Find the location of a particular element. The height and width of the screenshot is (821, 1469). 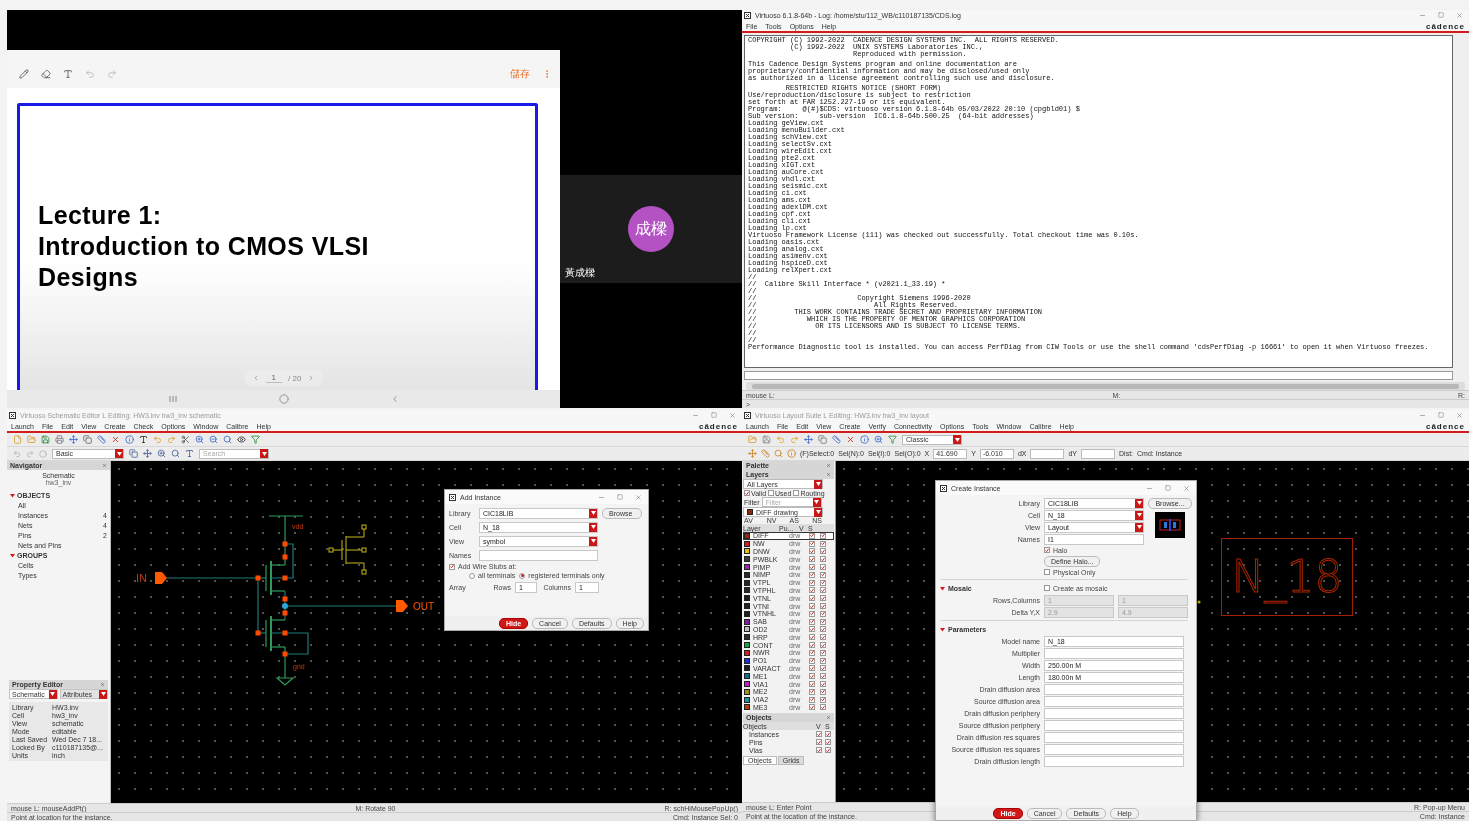

avatar: 成樑 is located at coordinates (651, 229).